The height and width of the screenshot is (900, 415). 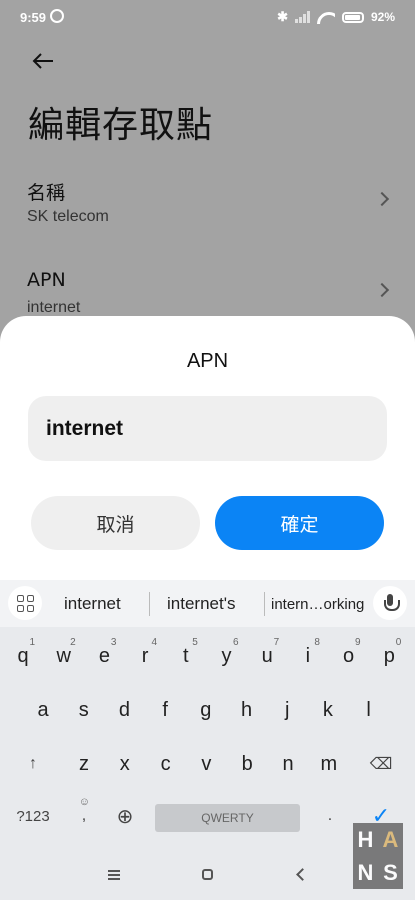 What do you see at coordinates (282, 16) in the screenshot?
I see `bluetooth-icon: ✱` at bounding box center [282, 16].